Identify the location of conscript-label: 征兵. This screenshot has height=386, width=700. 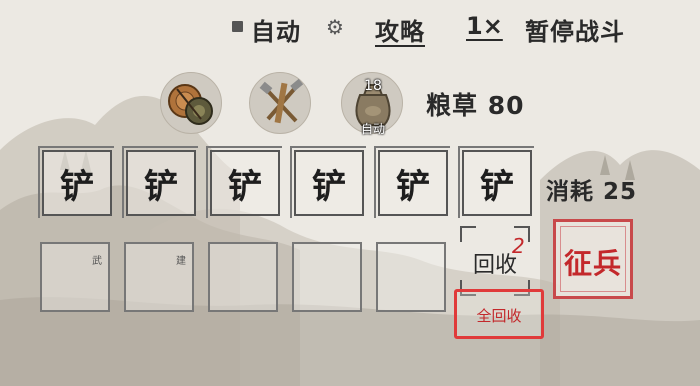
(592, 263).